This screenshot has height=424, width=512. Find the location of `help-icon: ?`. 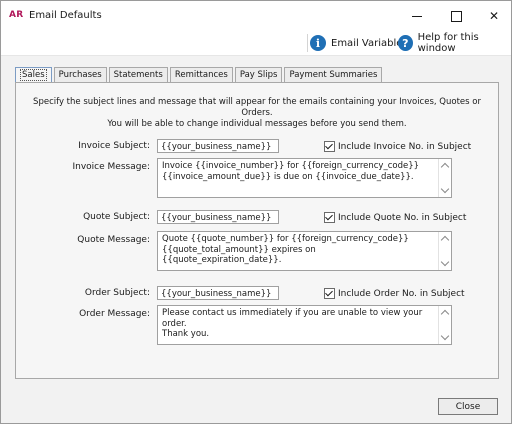

help-icon: ? is located at coordinates (405, 43).